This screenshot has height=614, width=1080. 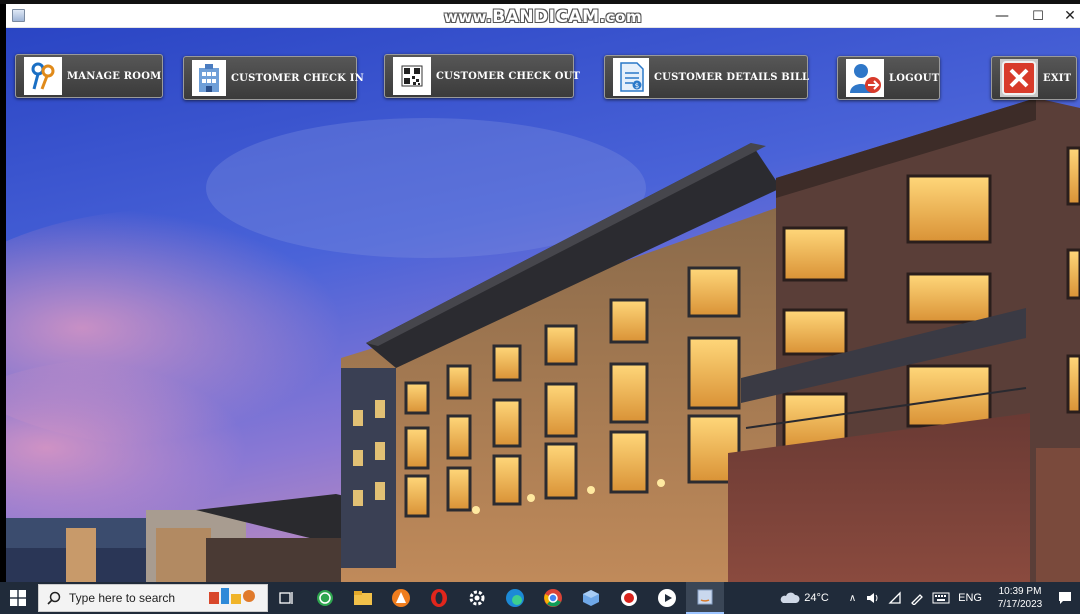 I want to click on minimize-button: —, so click(x=1002, y=16).